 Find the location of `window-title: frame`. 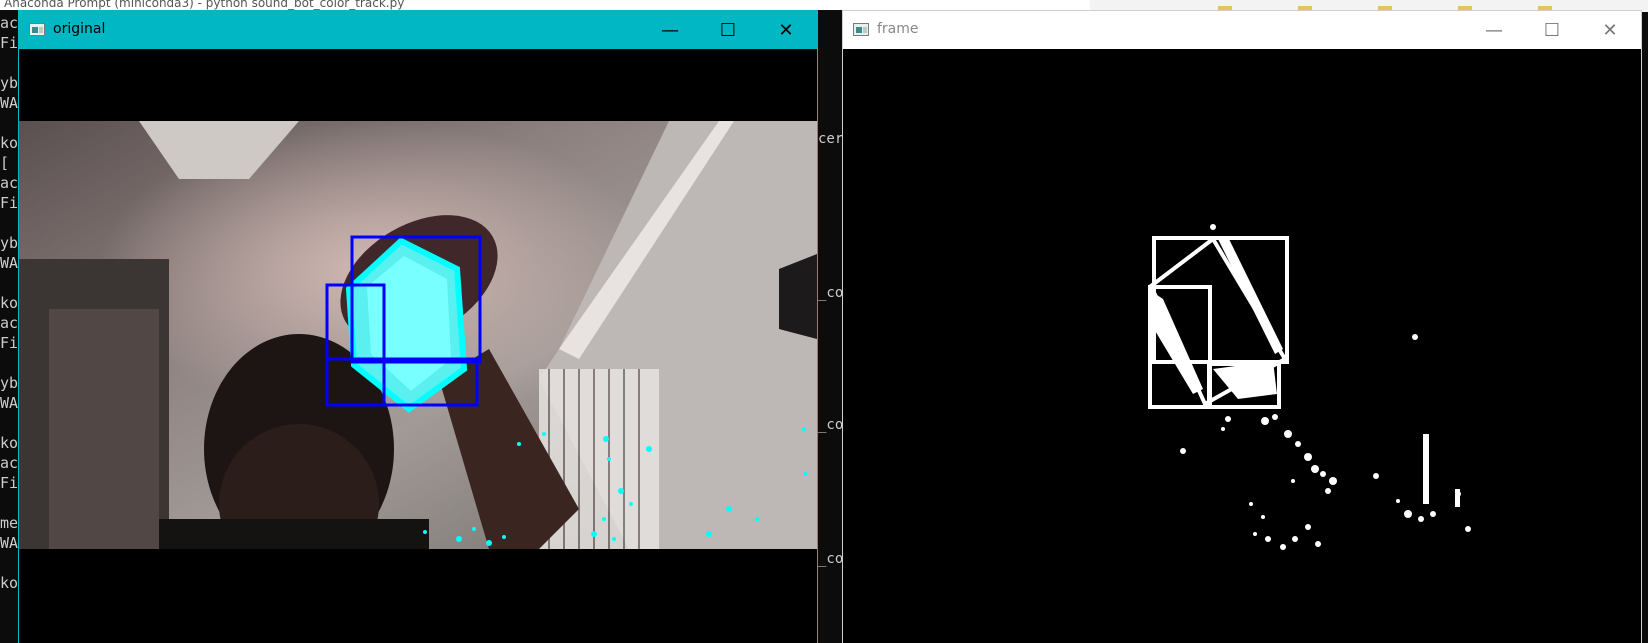

window-title: frame is located at coordinates (898, 29).